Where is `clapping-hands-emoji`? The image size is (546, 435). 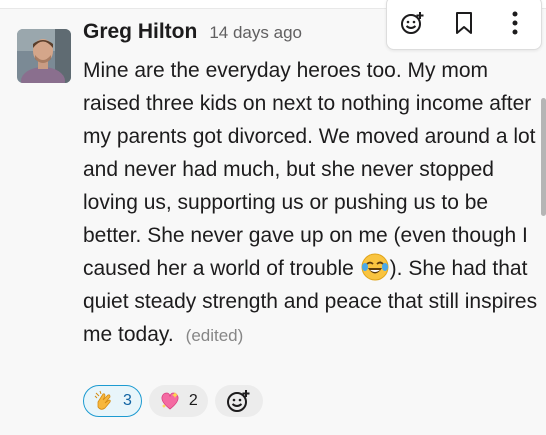 clapping-hands-emoji is located at coordinates (102, 400).